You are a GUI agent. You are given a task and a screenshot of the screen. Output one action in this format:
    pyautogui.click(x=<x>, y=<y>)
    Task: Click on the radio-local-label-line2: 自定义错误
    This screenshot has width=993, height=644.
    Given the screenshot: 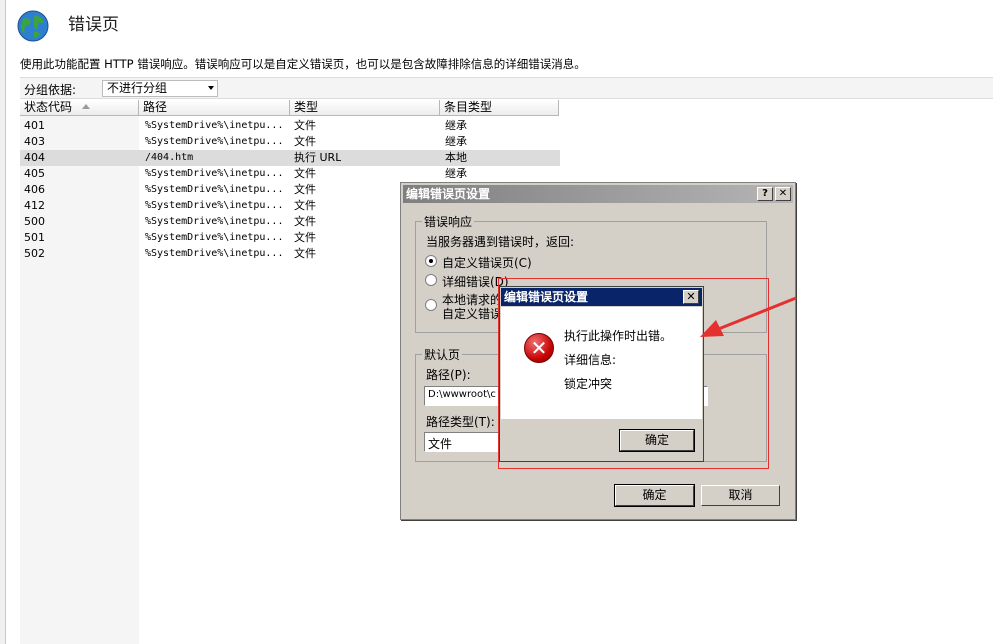 What is the action you would take?
    pyautogui.click(x=472, y=314)
    